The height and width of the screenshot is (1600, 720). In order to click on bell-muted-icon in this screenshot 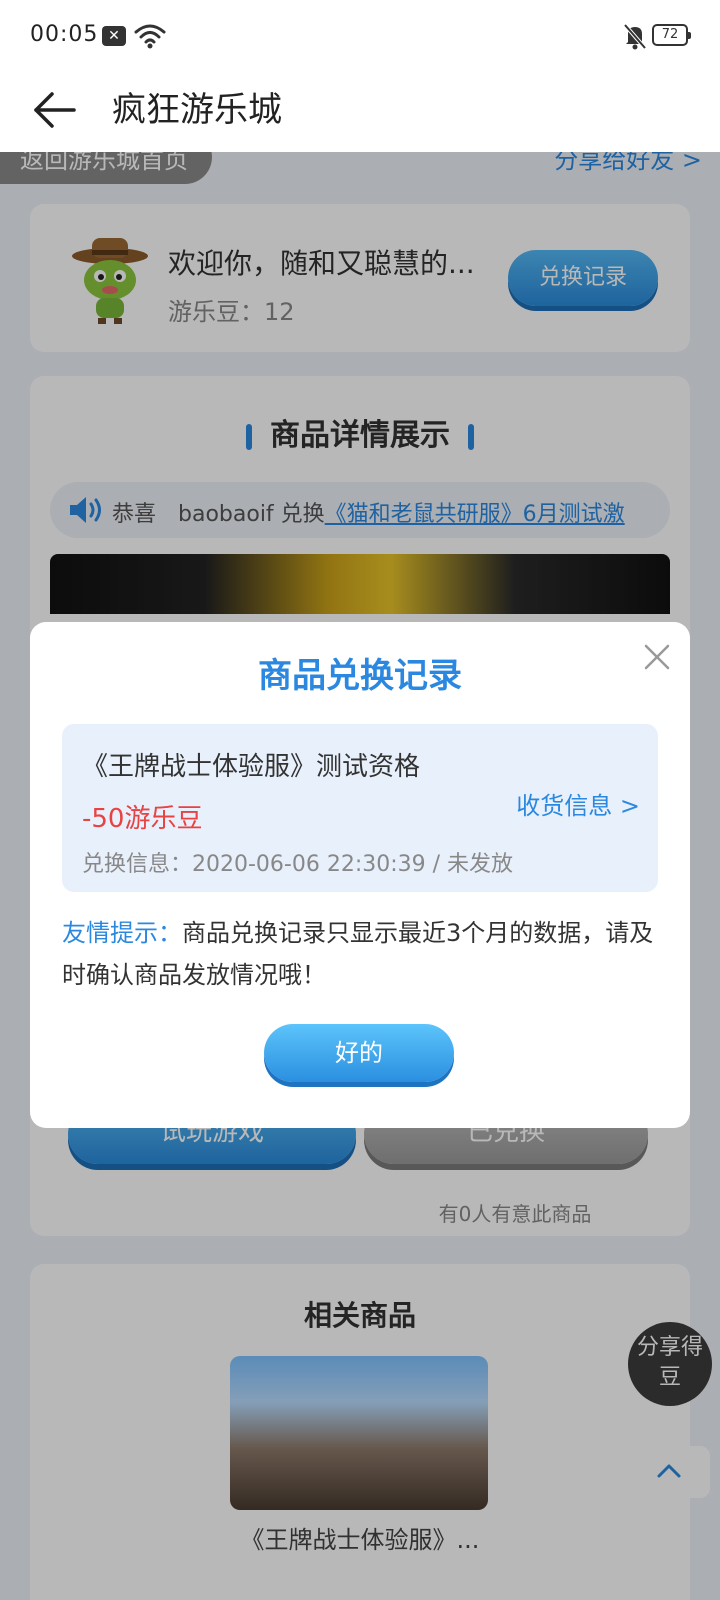, I will do `click(635, 36)`.